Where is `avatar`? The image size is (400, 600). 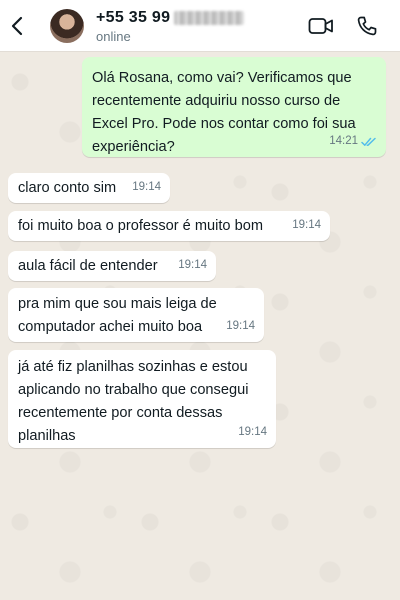
avatar is located at coordinates (67, 25).